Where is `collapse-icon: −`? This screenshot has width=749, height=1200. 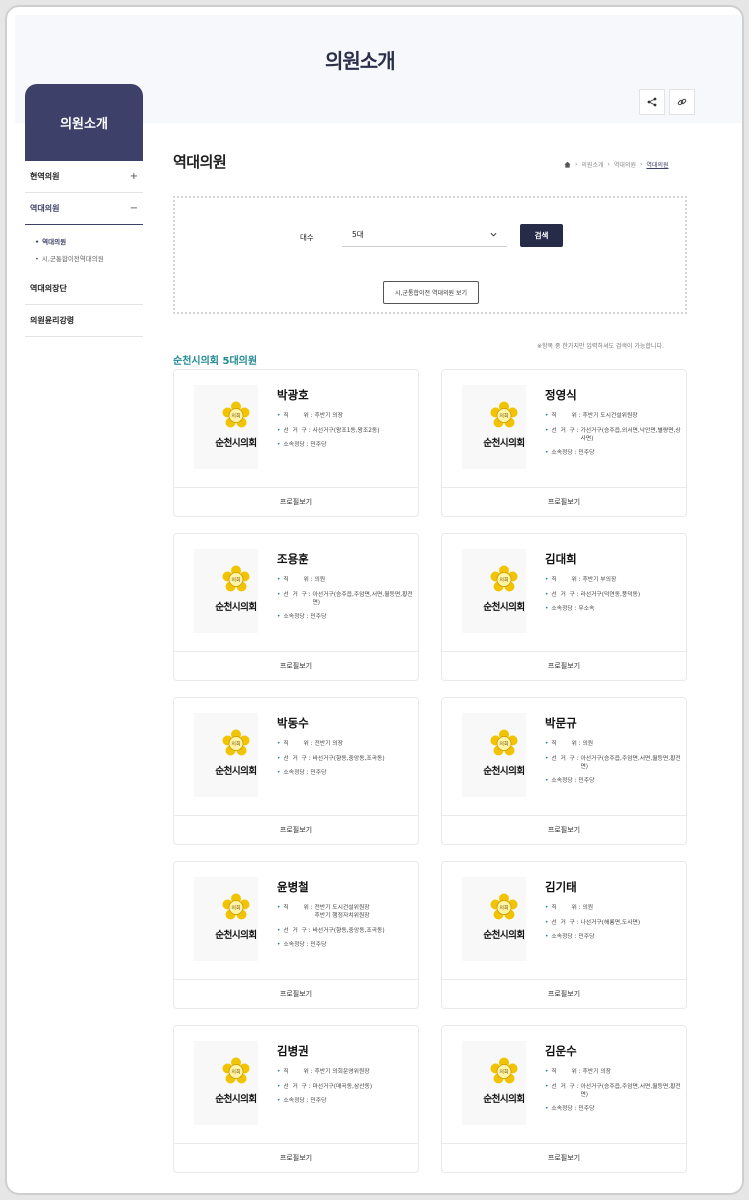
collapse-icon: − is located at coordinates (133, 208).